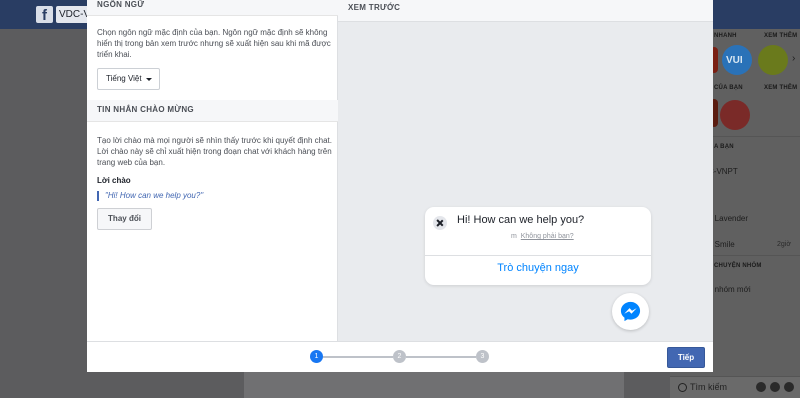 The width and height of the screenshot is (800, 398). Describe the element at coordinates (114, 180) in the screenshot. I see `greeting-label: Lời chào` at that location.